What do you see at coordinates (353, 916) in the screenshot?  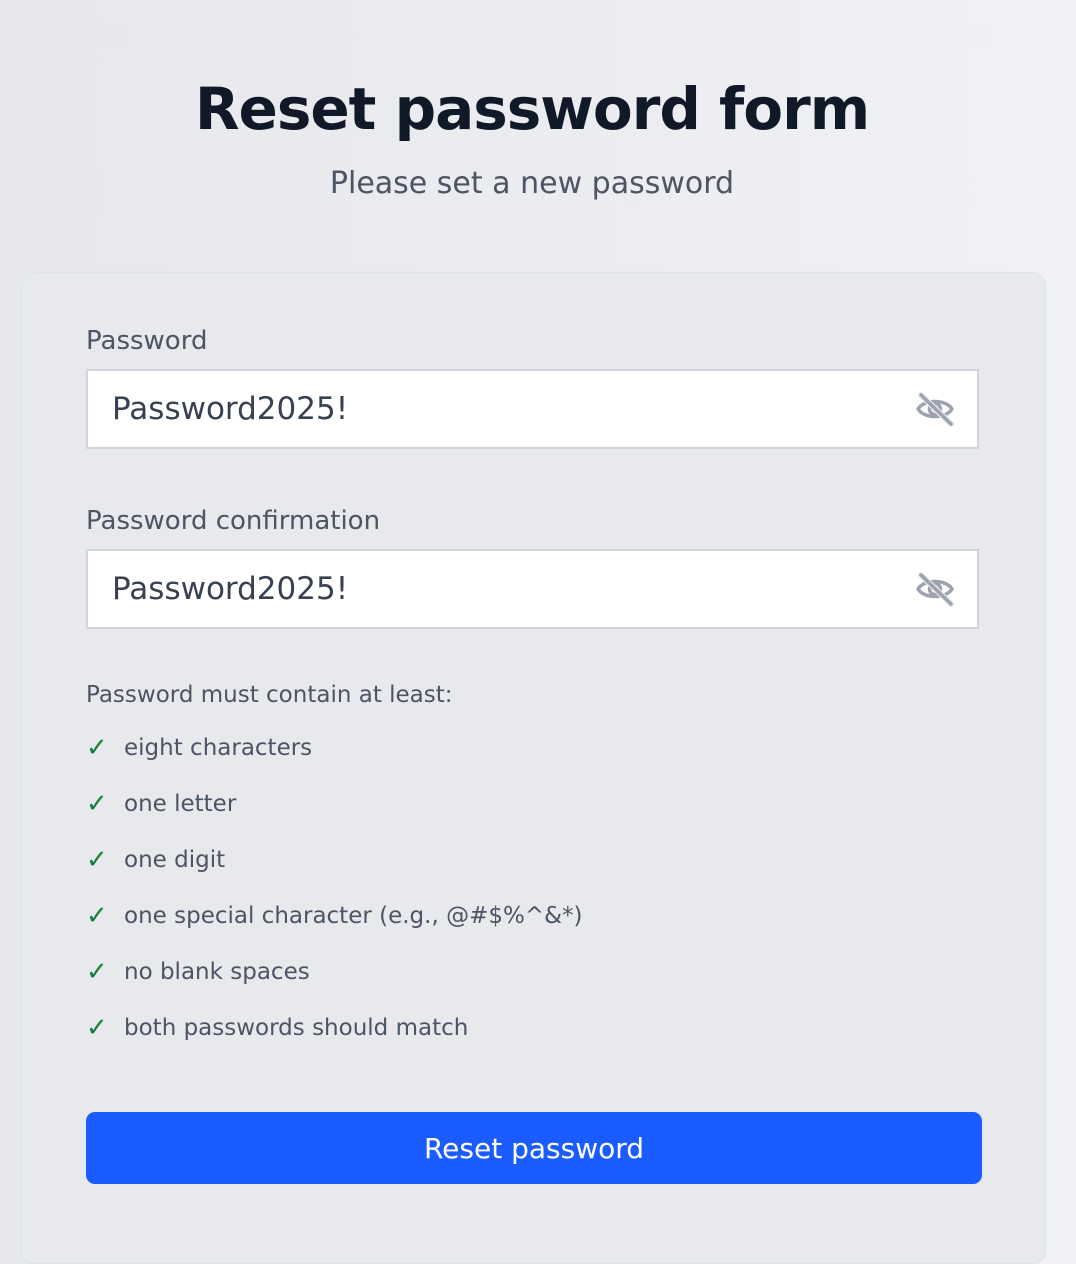 I see `requirement-text: one special character (e.g., @#$%^&*)` at bounding box center [353, 916].